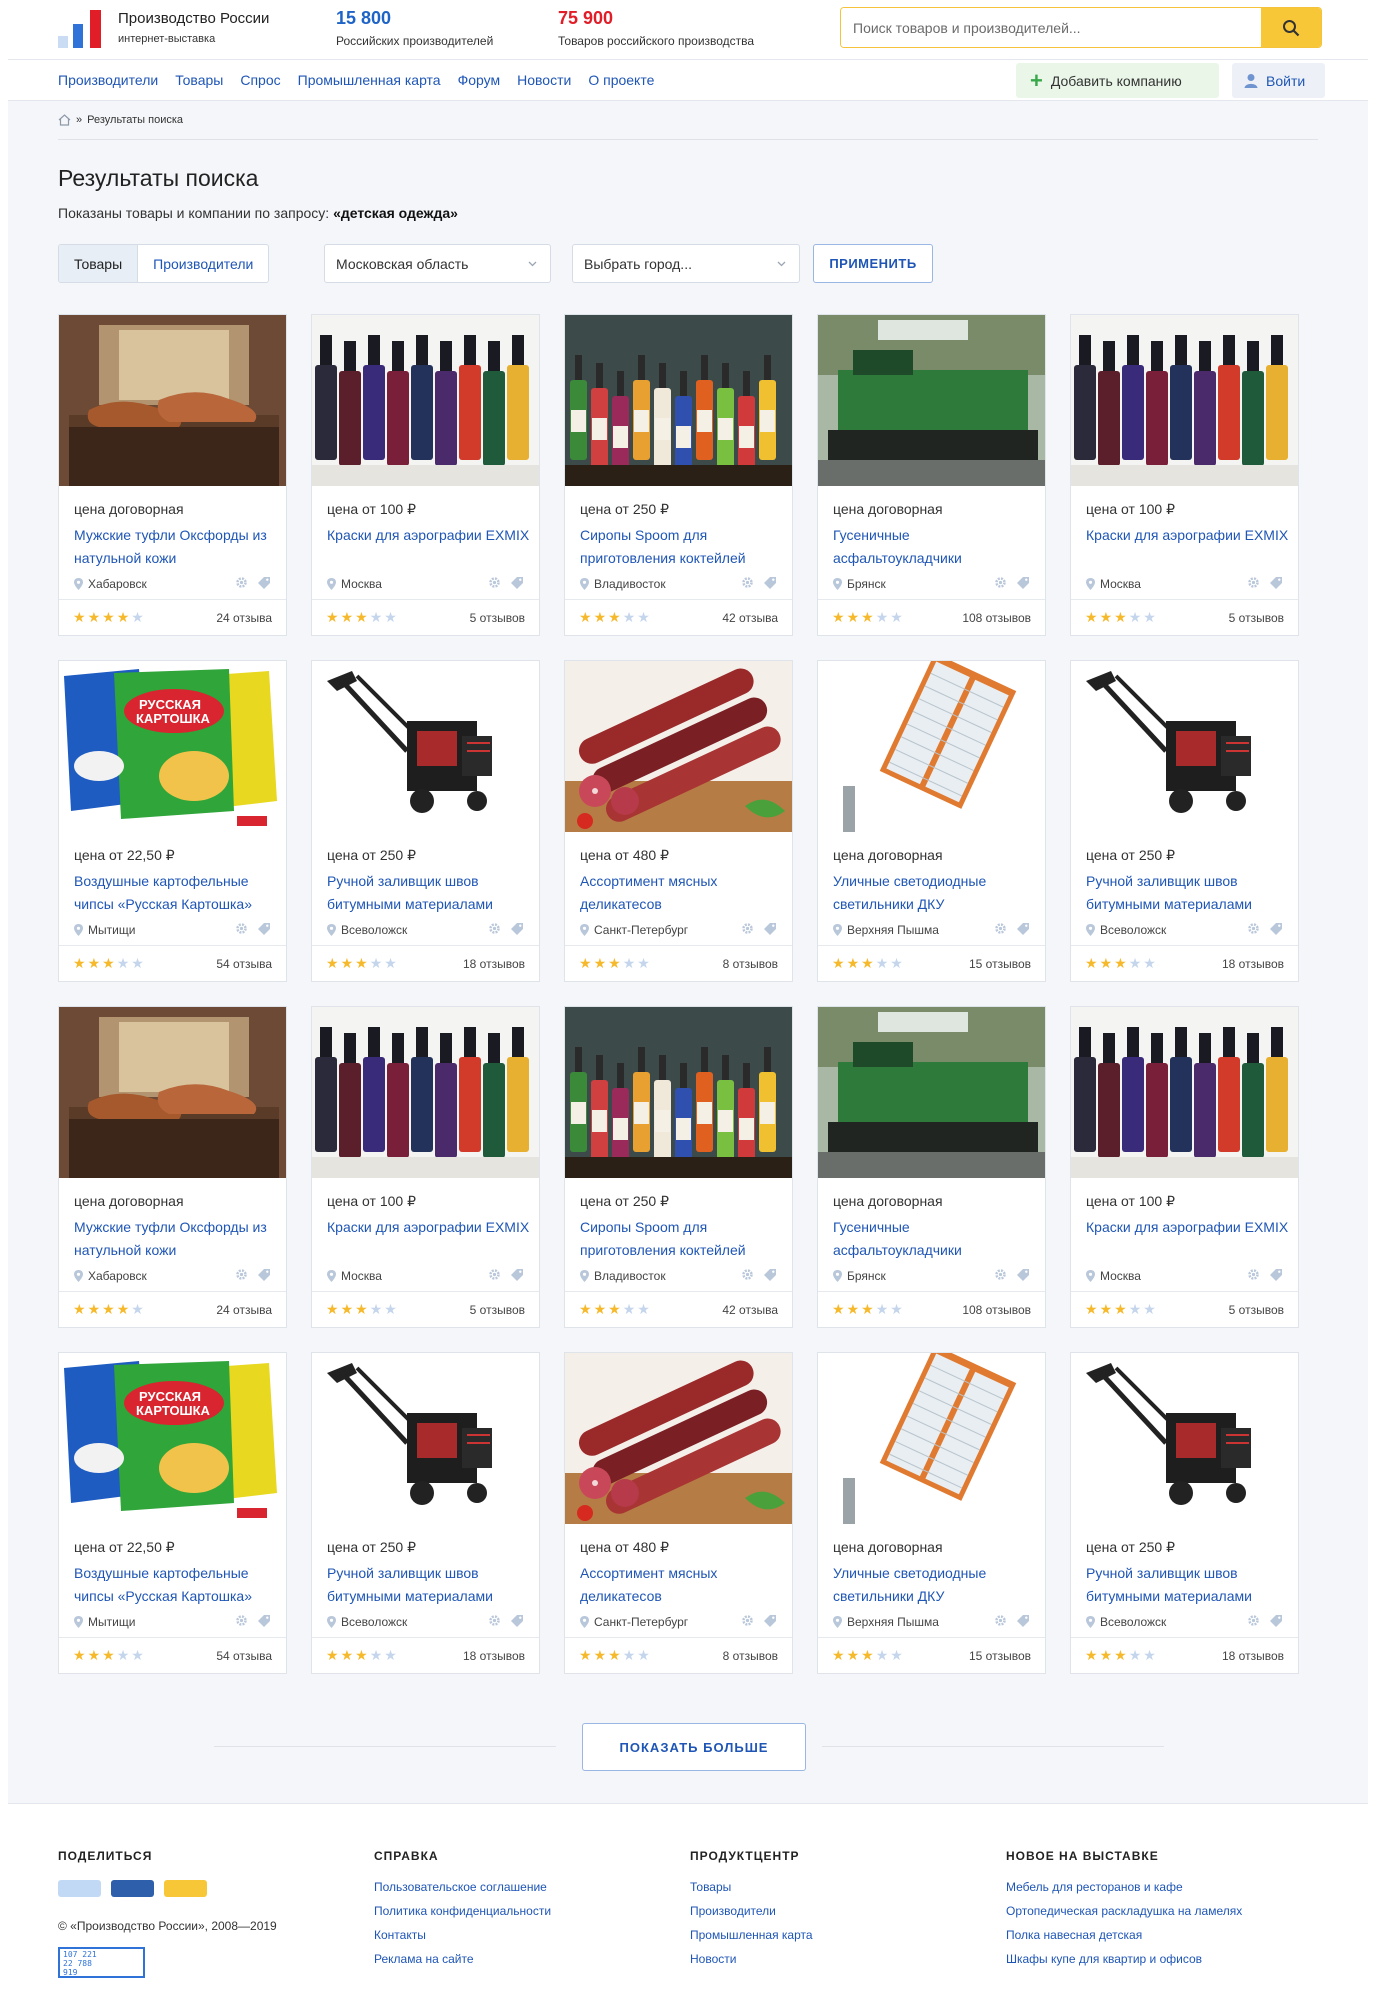  I want to click on add-company-button: + Добавить компанию, so click(1117, 80).